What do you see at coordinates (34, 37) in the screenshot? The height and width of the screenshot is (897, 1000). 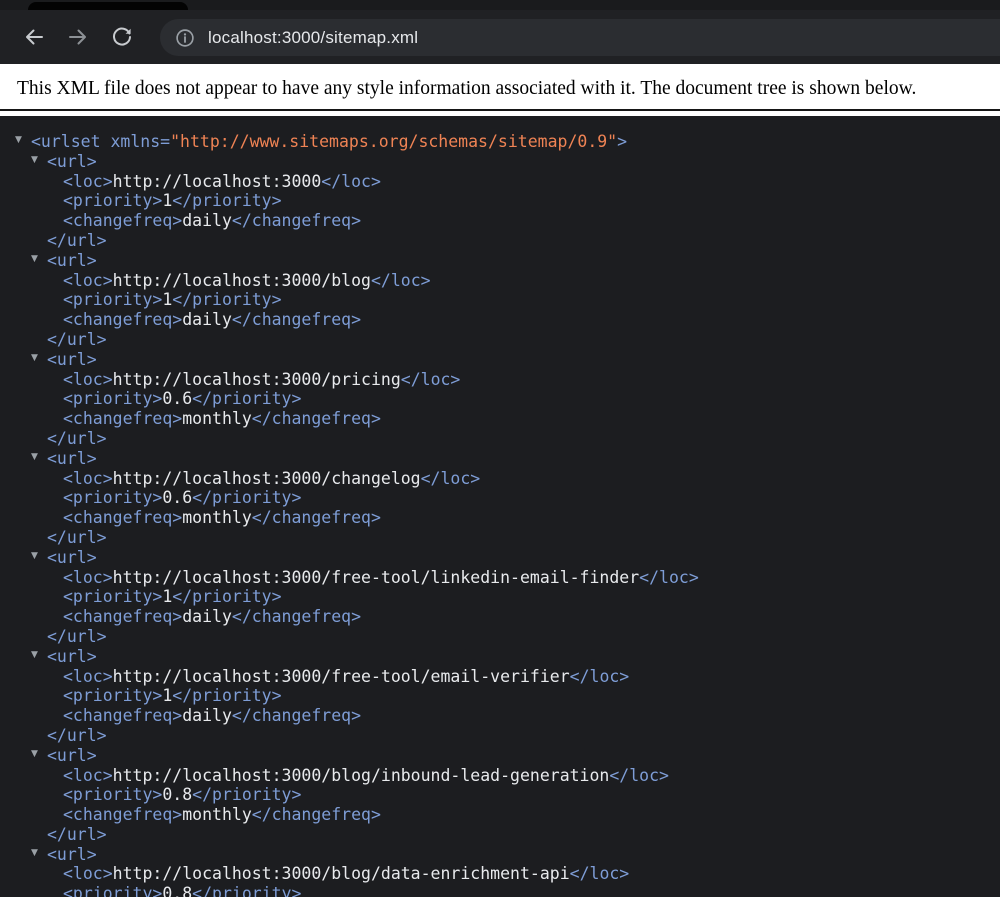 I see `back-button` at bounding box center [34, 37].